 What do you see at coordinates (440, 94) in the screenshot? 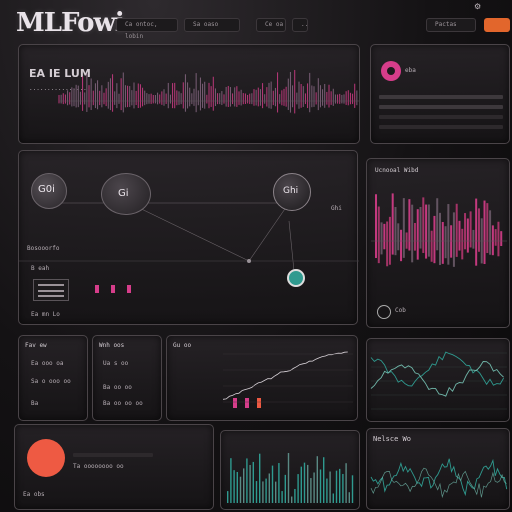
I see `user-panel: eba` at bounding box center [440, 94].